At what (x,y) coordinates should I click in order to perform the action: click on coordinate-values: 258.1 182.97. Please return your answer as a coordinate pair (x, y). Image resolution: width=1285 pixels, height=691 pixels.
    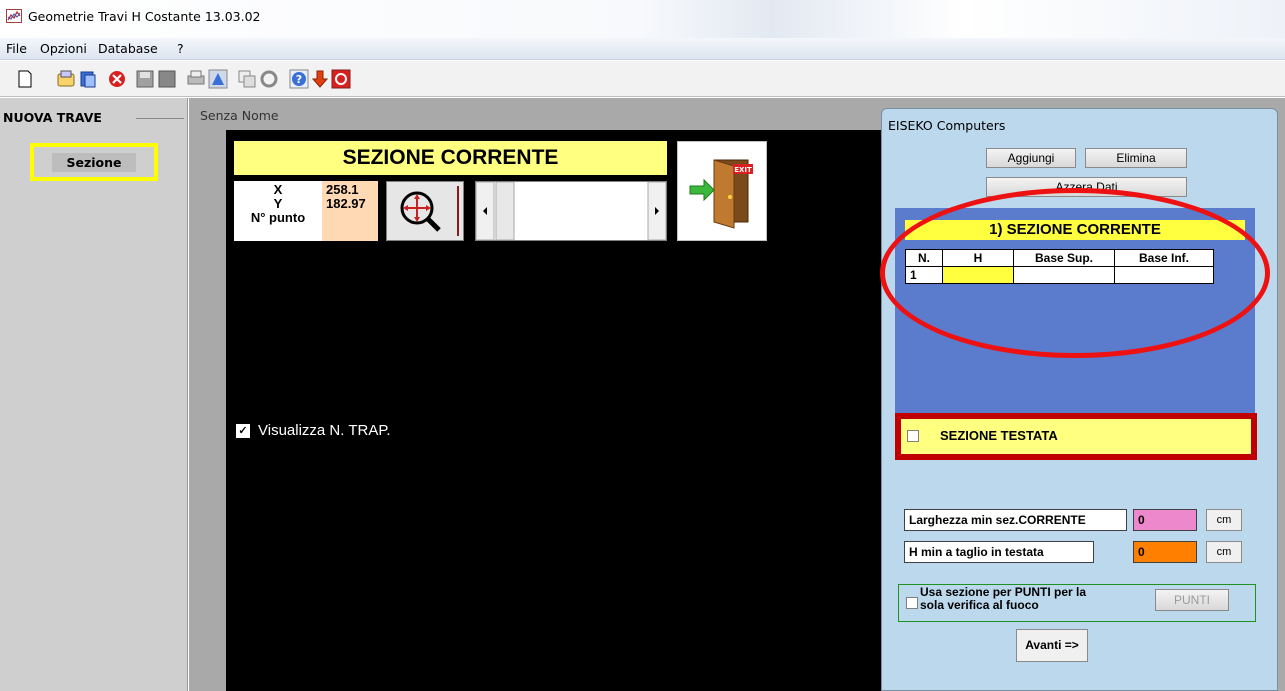
    Looking at the image, I should click on (350, 211).